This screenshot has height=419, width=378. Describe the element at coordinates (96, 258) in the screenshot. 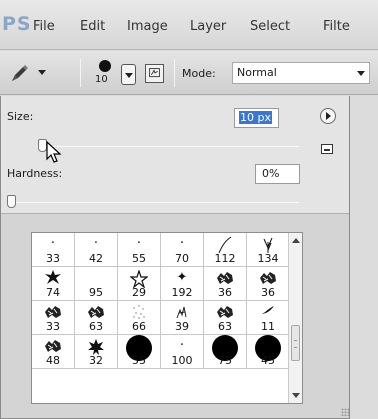

I see `brush-size-number: 42` at that location.